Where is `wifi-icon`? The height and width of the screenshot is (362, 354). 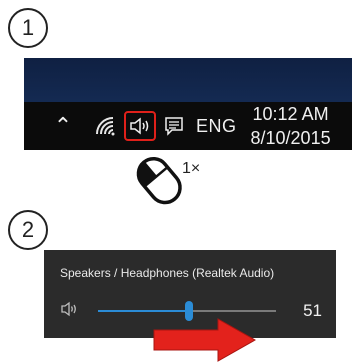 wifi-icon is located at coordinates (105, 126).